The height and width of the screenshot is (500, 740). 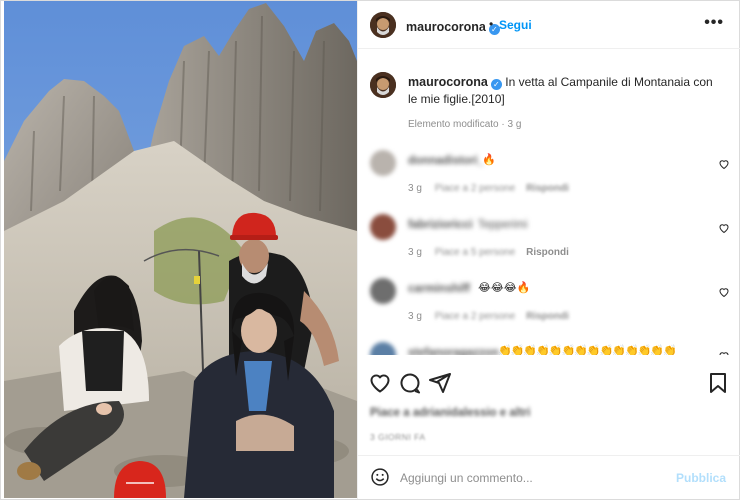 What do you see at coordinates (549, 383) in the screenshot?
I see `post-actions` at bounding box center [549, 383].